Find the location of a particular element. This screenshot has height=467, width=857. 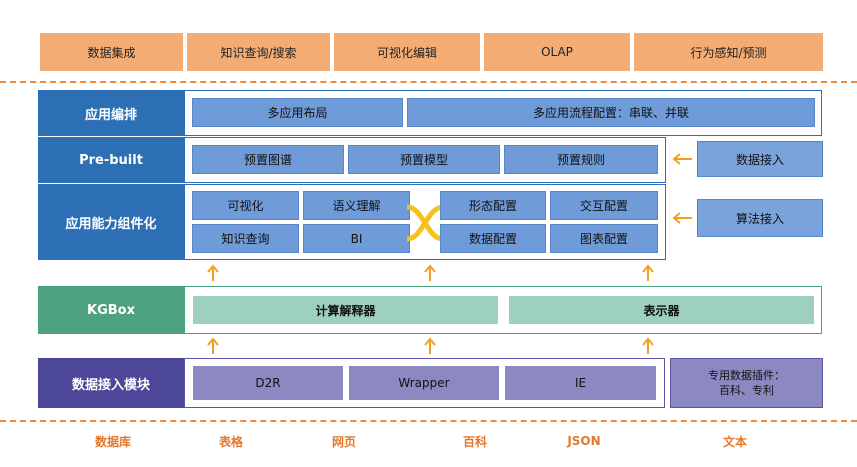

special-plugins-line1: 专用数据插件： is located at coordinates (746, 375).